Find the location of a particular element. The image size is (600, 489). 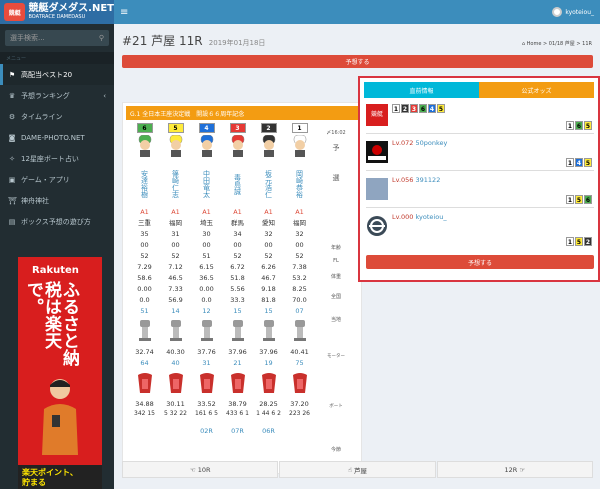

prev-race-button: ☜ 10R is located at coordinates (200, 469).